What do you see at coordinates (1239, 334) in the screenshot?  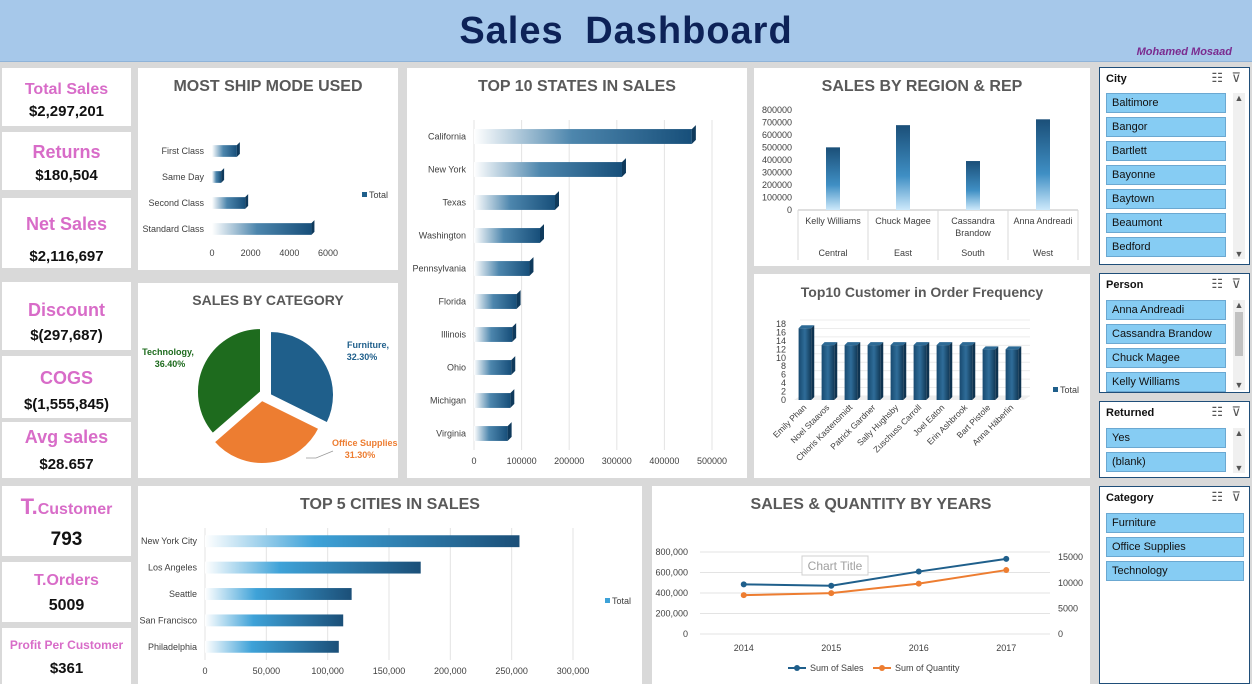 I see `scroll-thumb` at bounding box center [1239, 334].